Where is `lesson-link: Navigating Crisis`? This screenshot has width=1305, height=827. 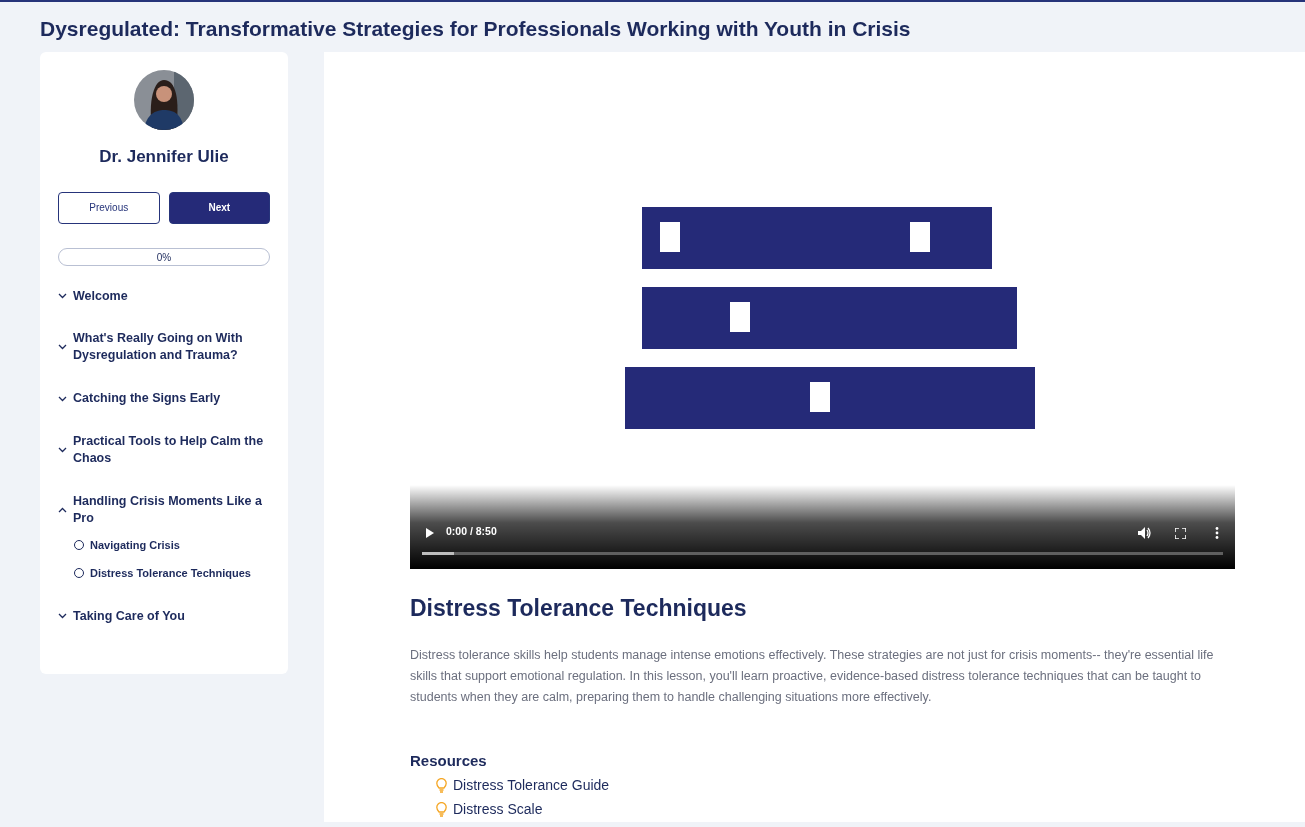 lesson-link: Navigating Crisis is located at coordinates (172, 544).